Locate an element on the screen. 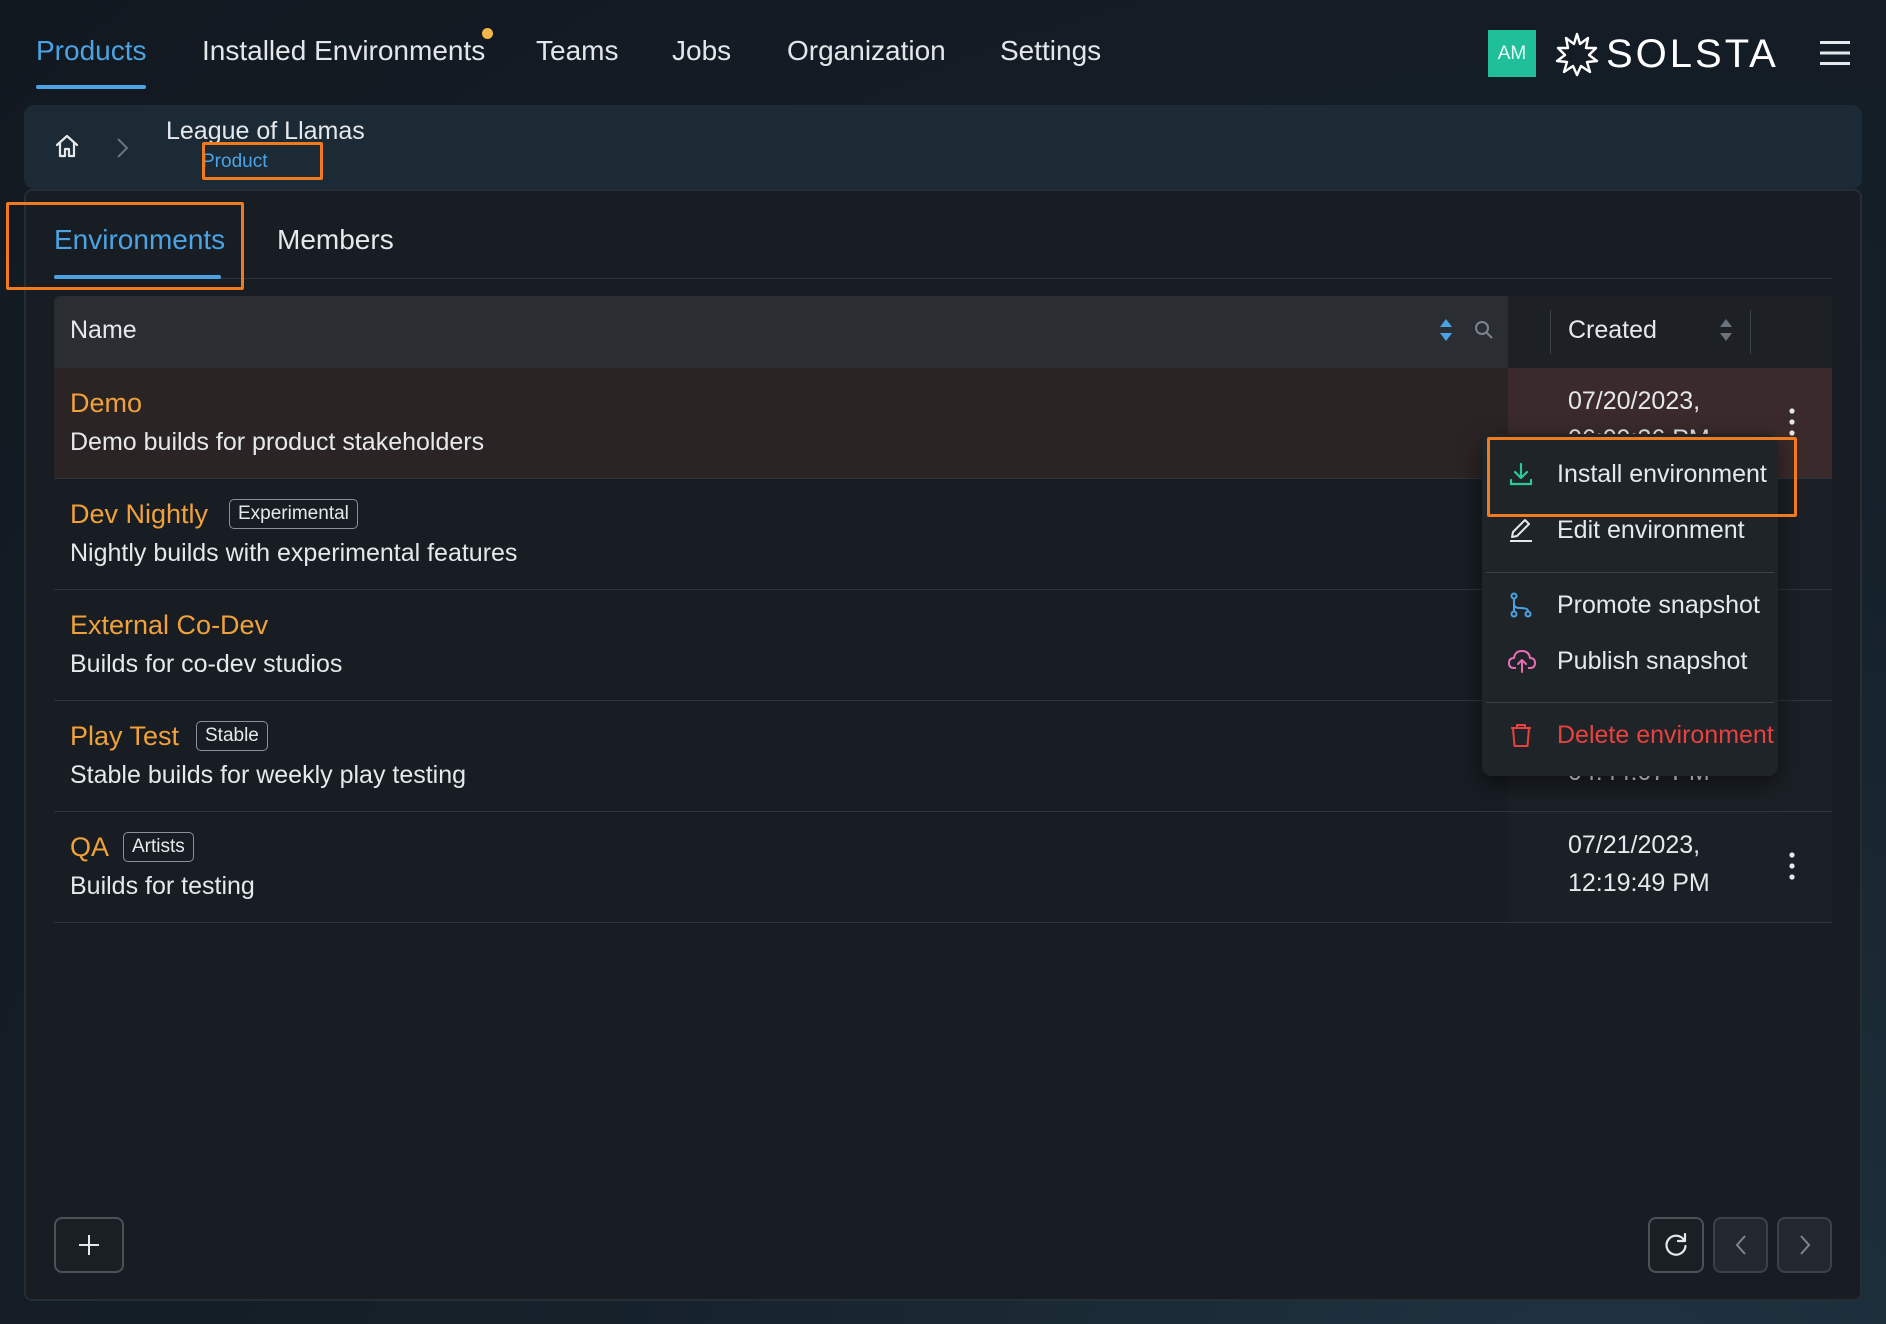 The image size is (1886, 1324). menu-item-publish-snapshot: Publish snapshot is located at coordinates (1630, 661).